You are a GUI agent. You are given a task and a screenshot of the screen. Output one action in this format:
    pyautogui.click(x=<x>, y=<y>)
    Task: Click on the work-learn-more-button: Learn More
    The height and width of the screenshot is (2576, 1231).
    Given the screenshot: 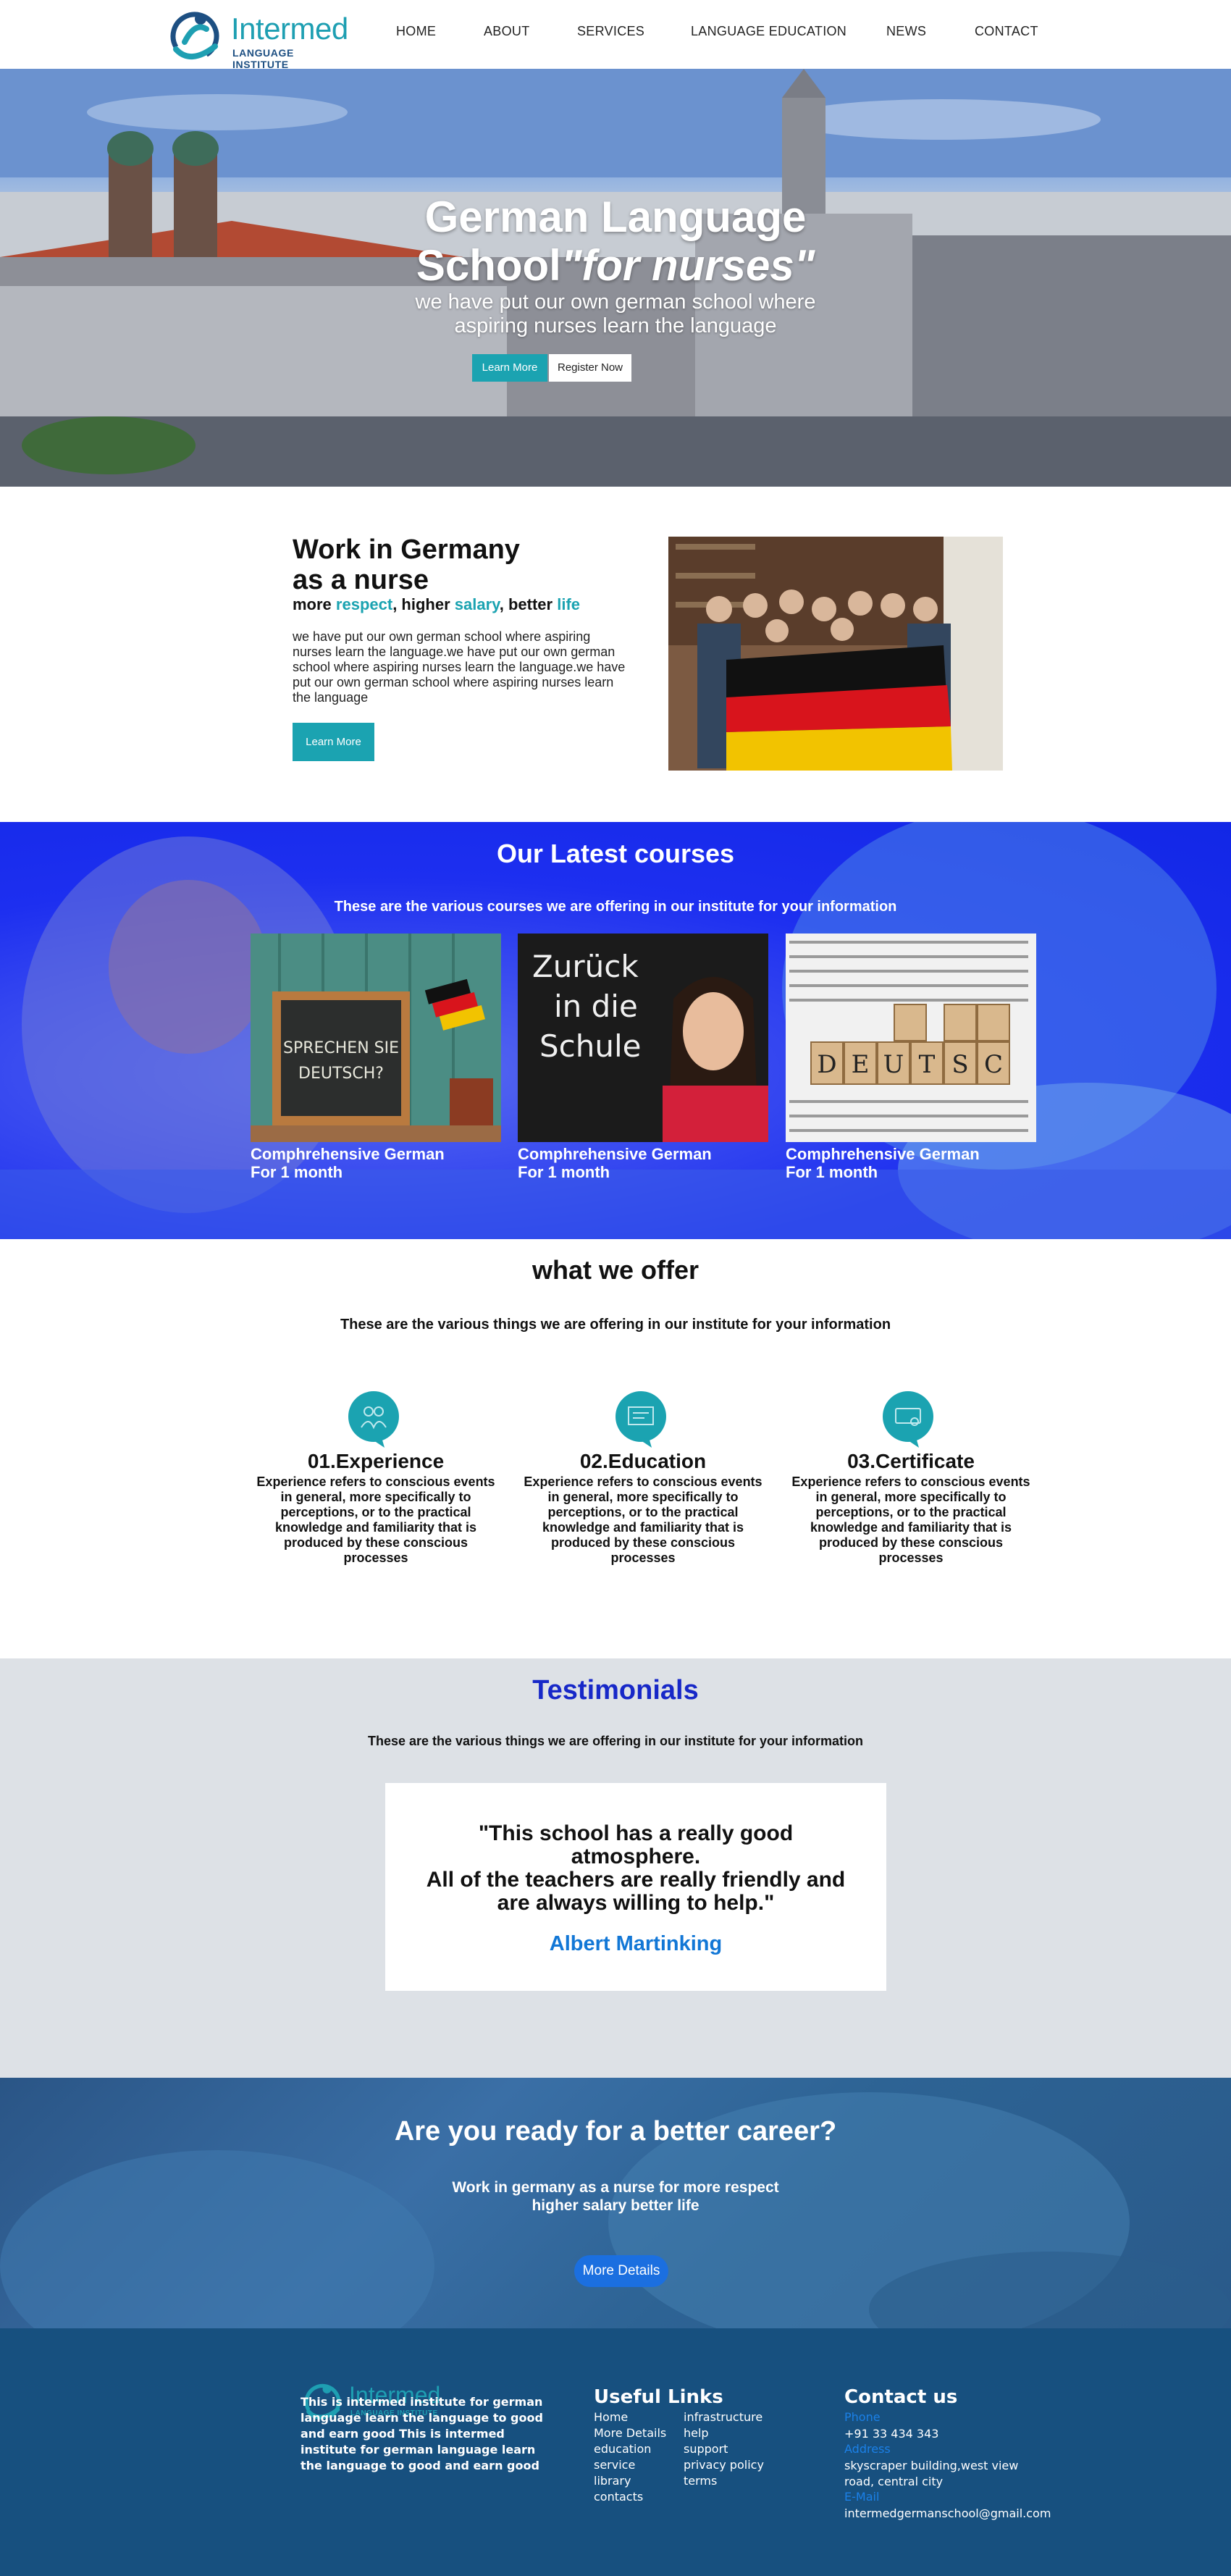 What is the action you would take?
    pyautogui.click(x=333, y=742)
    